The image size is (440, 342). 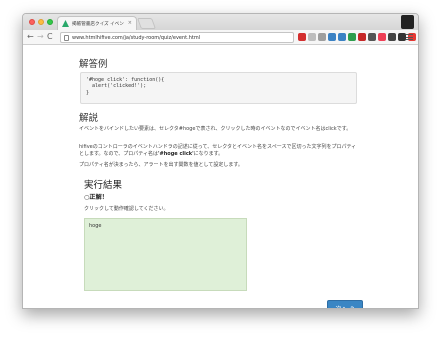 I want to click on pocket-icon, so click(x=382, y=37).